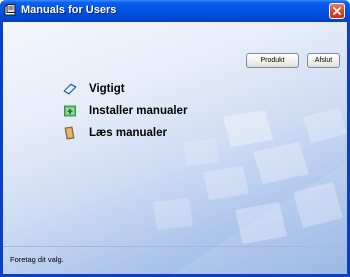  I want to click on close-button, so click(337, 11).